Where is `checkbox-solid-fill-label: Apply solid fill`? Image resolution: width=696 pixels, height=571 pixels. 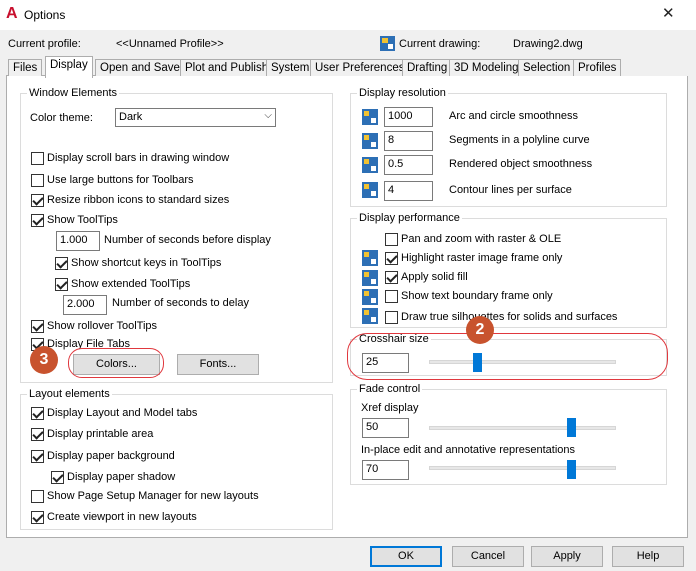 checkbox-solid-fill-label: Apply solid fill is located at coordinates (434, 277).